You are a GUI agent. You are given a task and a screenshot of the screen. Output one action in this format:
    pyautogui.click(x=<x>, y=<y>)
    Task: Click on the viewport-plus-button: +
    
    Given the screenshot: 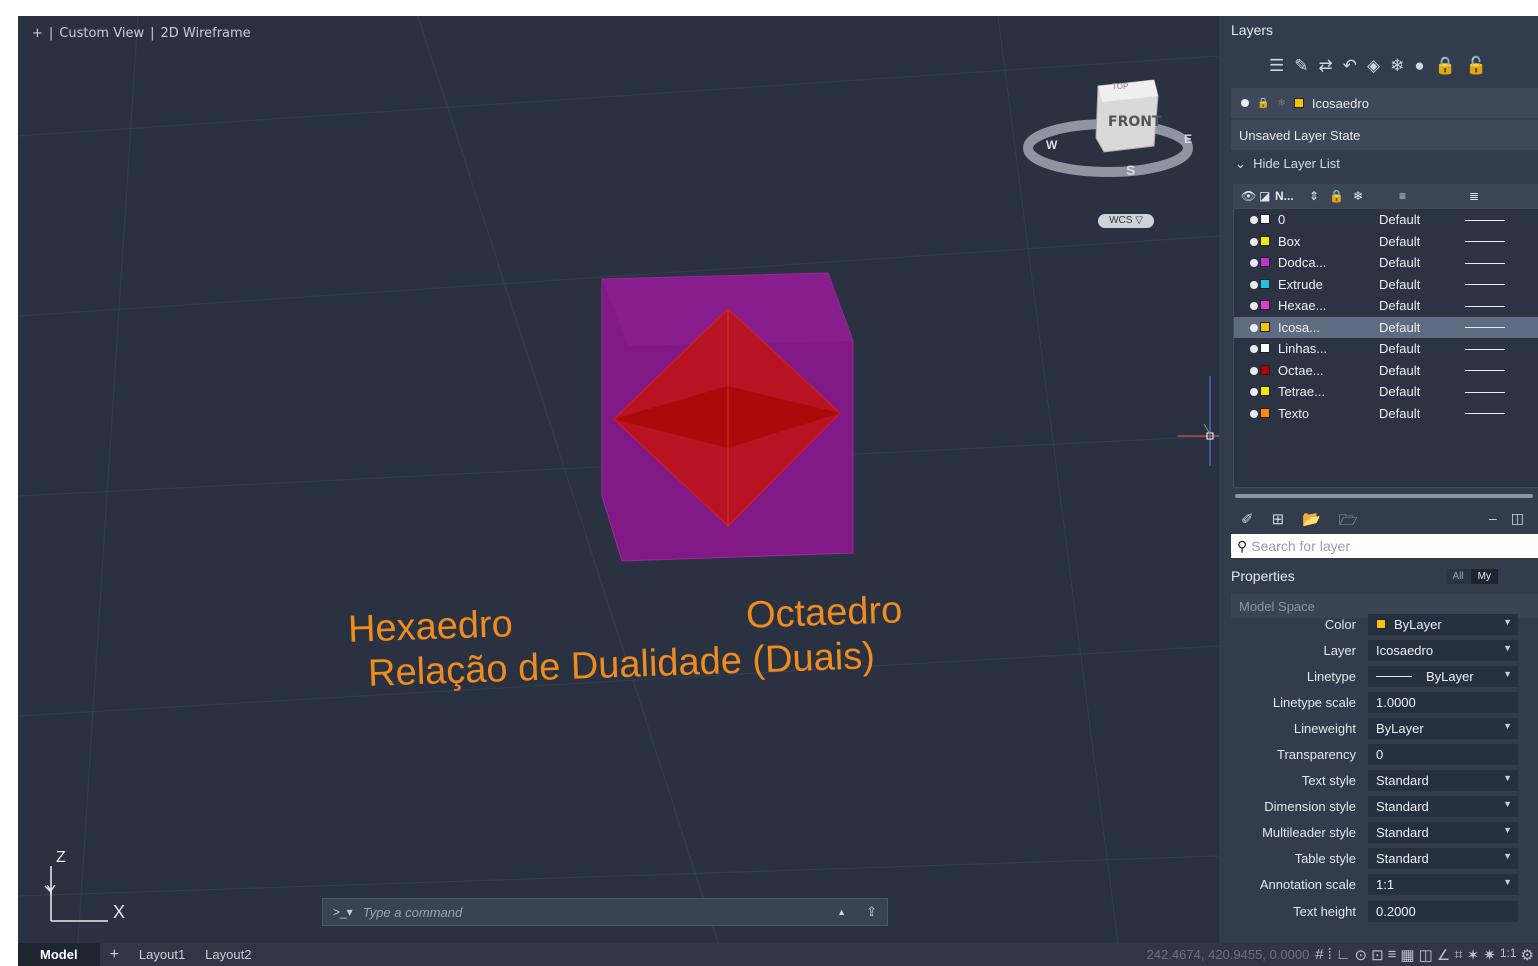 What is the action you would take?
    pyautogui.click(x=37, y=33)
    